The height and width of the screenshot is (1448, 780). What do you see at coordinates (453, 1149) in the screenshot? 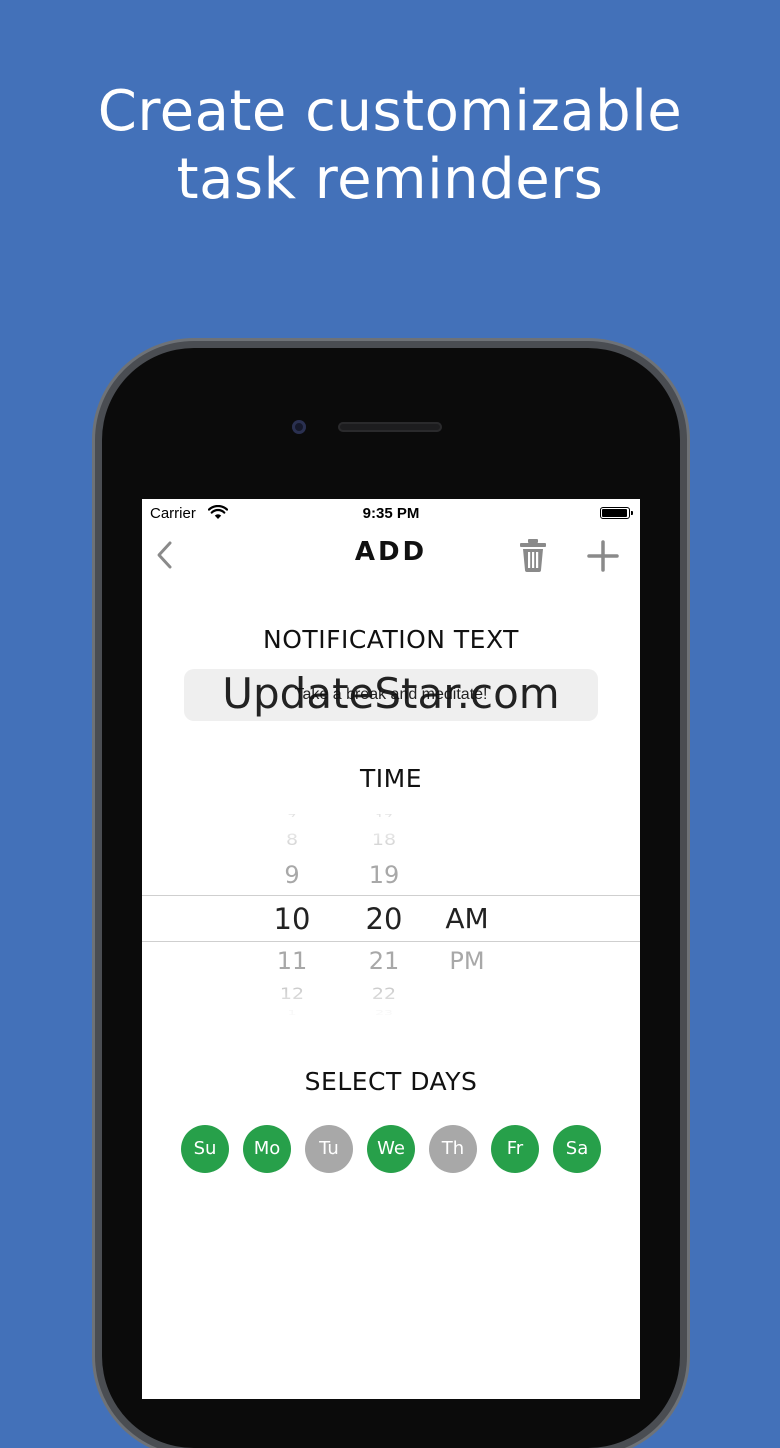
I see `day-toggle-thursday: Th` at bounding box center [453, 1149].